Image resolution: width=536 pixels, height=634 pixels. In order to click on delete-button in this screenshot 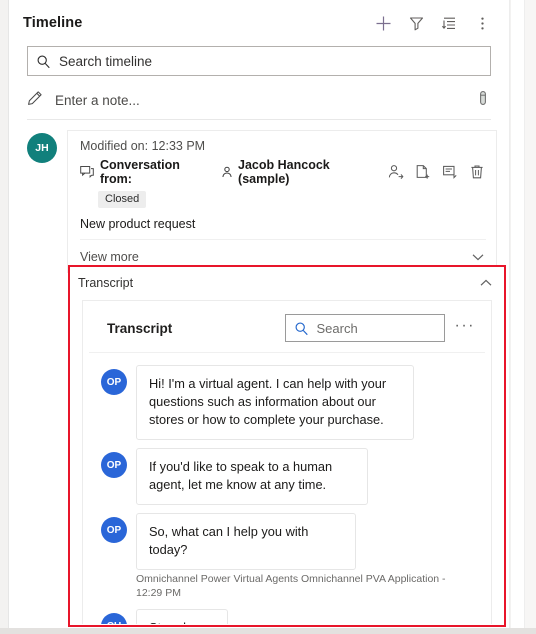, I will do `click(477, 172)`.